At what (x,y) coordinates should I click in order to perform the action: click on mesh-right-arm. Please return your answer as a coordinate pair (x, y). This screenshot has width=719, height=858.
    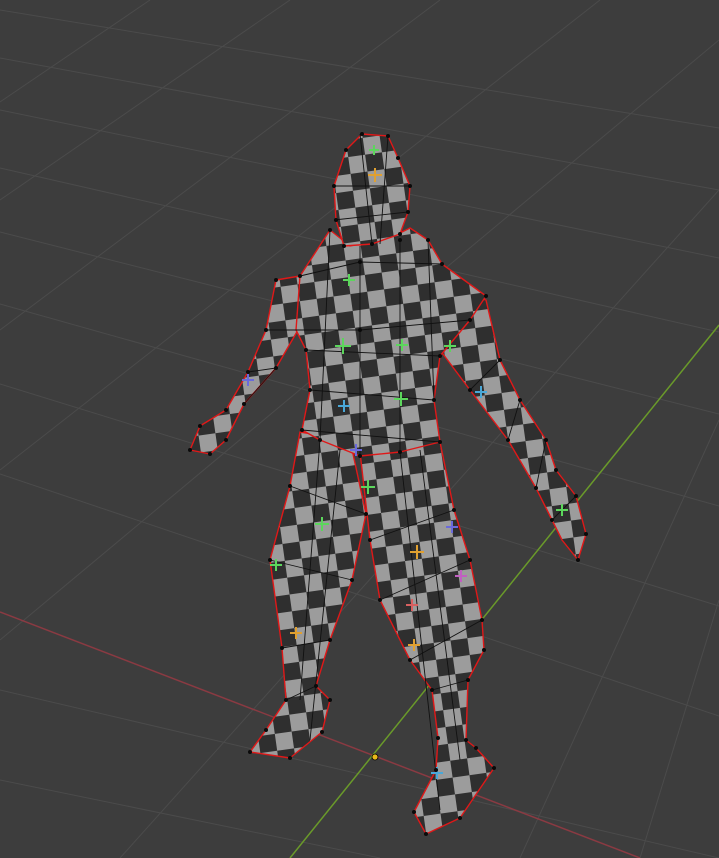
    Looking at the image, I should click on (245, 365).